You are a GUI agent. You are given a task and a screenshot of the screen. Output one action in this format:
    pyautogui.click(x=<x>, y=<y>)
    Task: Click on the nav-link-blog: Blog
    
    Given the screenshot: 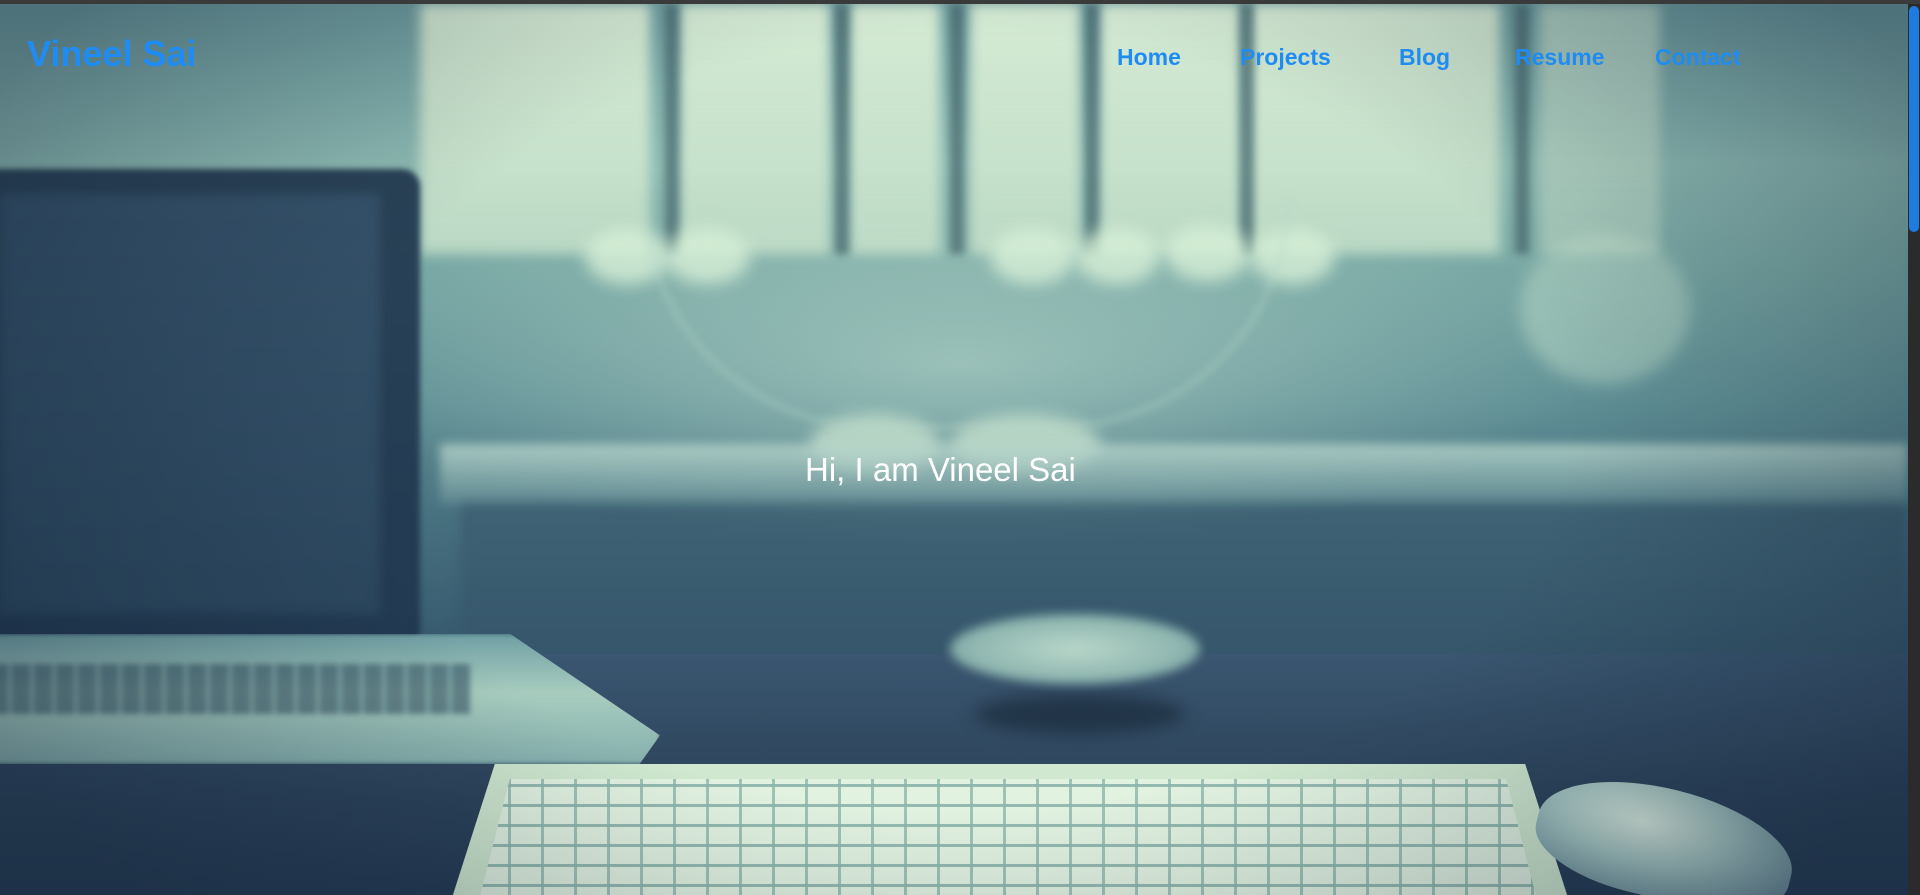 What is the action you would take?
    pyautogui.click(x=1424, y=57)
    